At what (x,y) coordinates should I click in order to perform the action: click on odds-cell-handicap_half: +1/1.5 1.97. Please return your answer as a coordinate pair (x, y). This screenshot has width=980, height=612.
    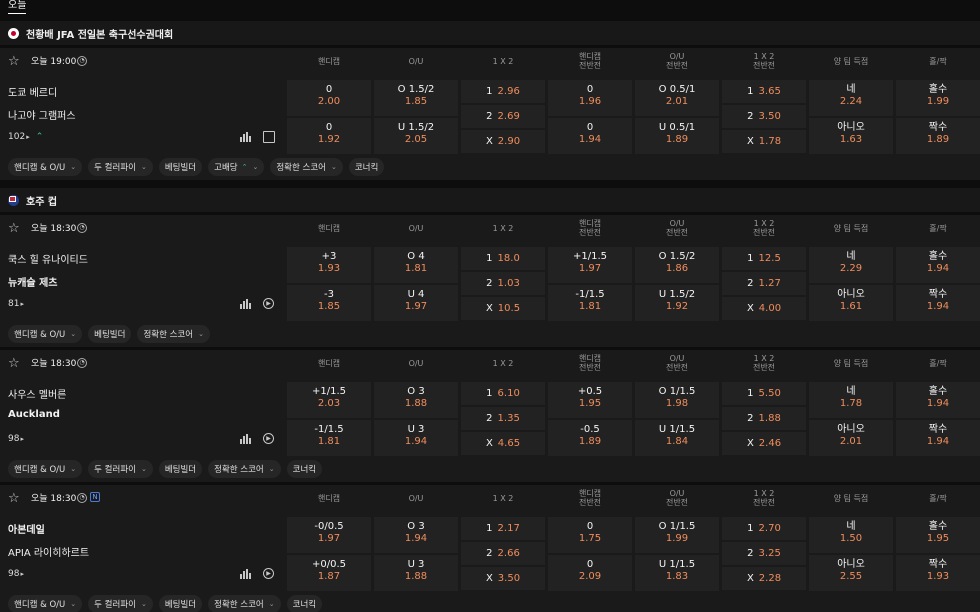
    Looking at the image, I should click on (590, 265).